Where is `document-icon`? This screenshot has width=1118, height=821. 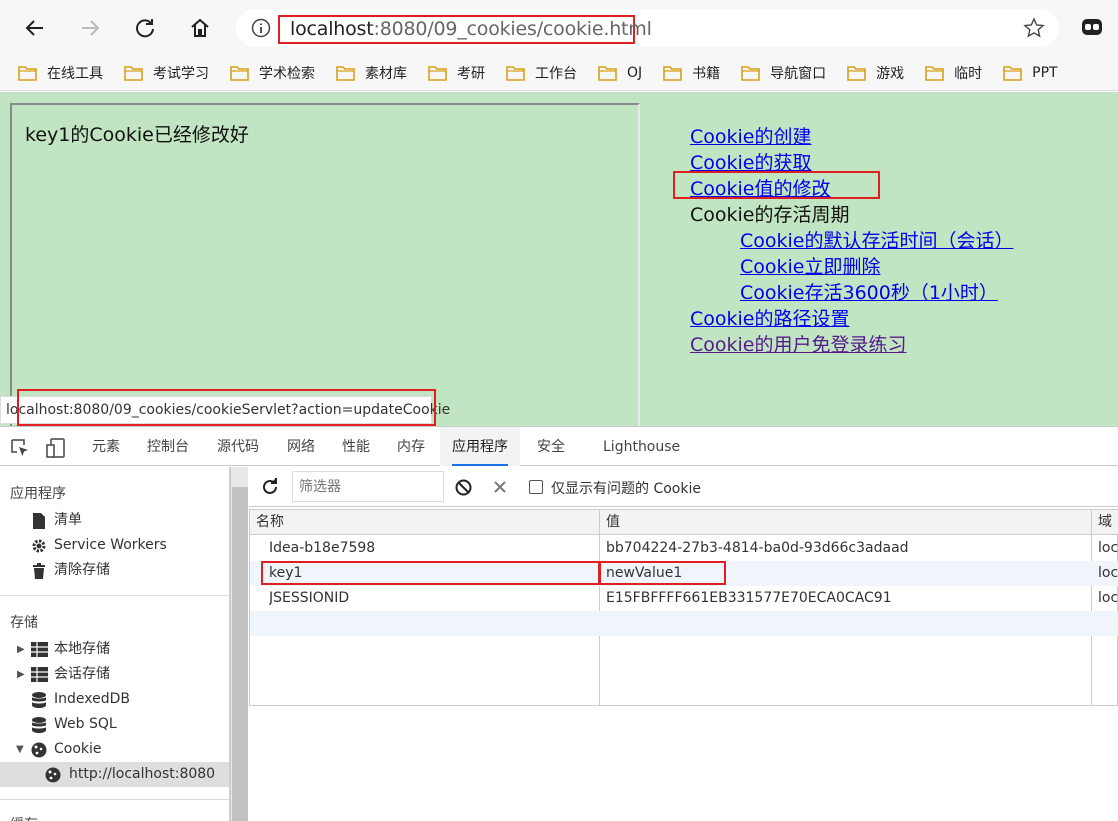
document-icon is located at coordinates (39, 521).